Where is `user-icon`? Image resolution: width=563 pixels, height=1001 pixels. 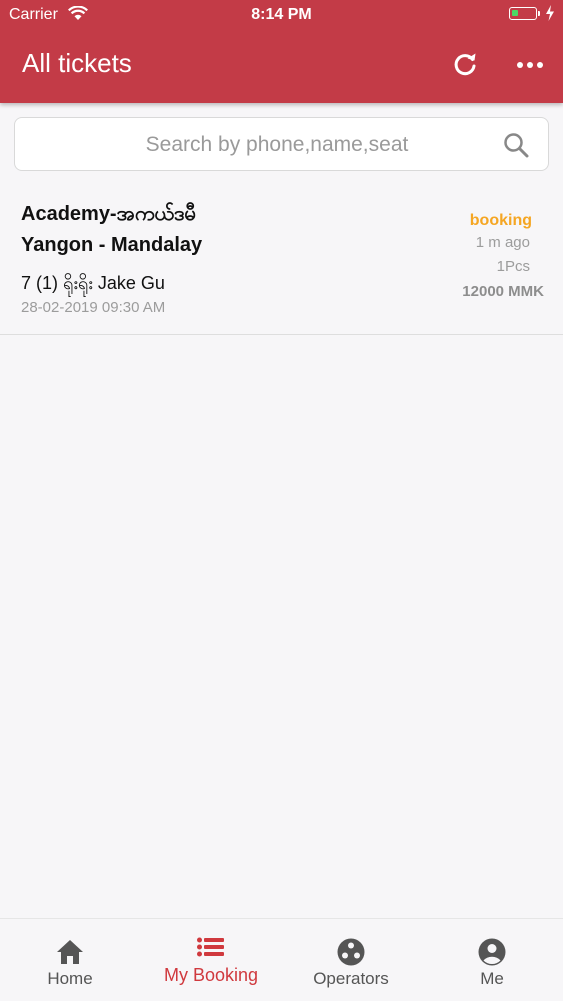
user-icon is located at coordinates (492, 952).